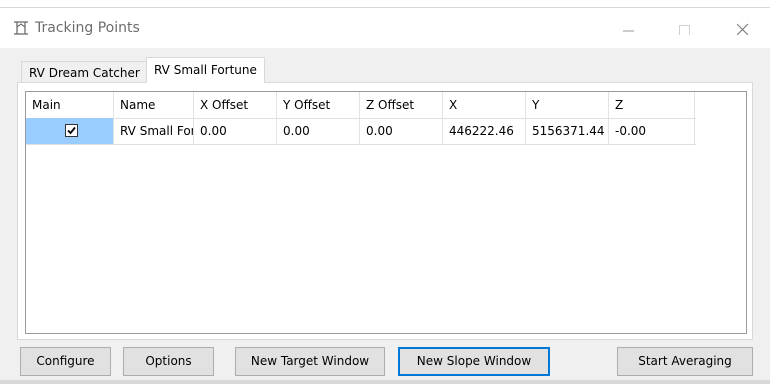  I want to click on window-title: Tracking Points, so click(87, 28).